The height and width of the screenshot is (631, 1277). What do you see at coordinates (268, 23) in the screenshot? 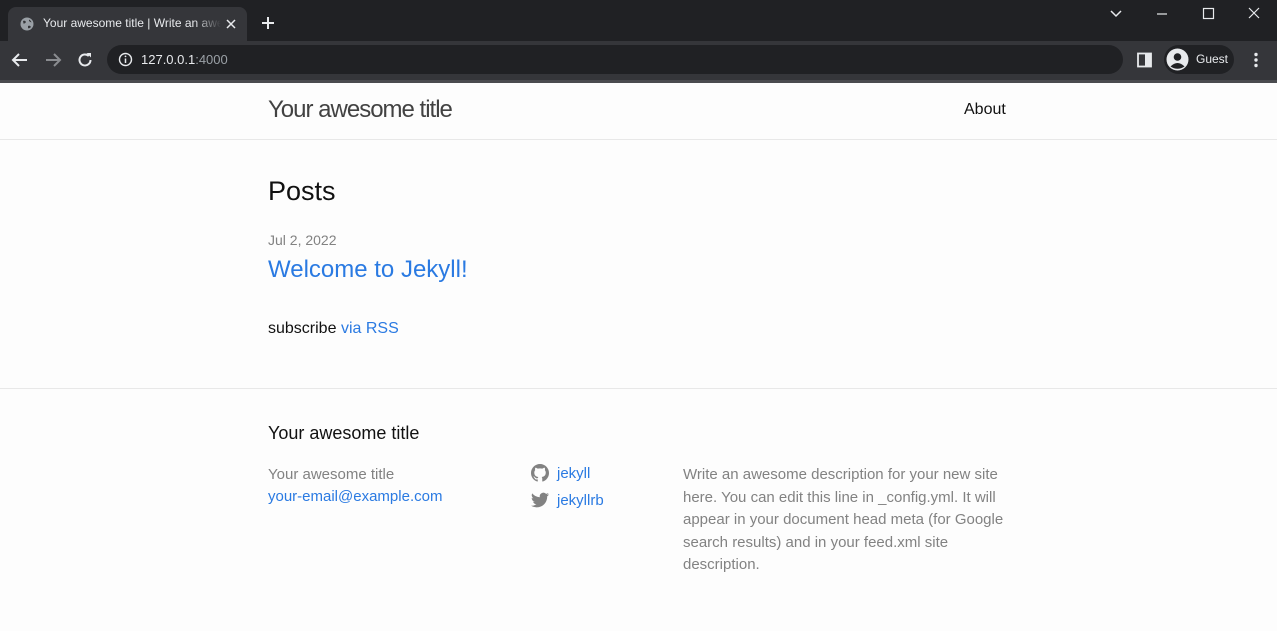
I see `new-tab-icon` at bounding box center [268, 23].